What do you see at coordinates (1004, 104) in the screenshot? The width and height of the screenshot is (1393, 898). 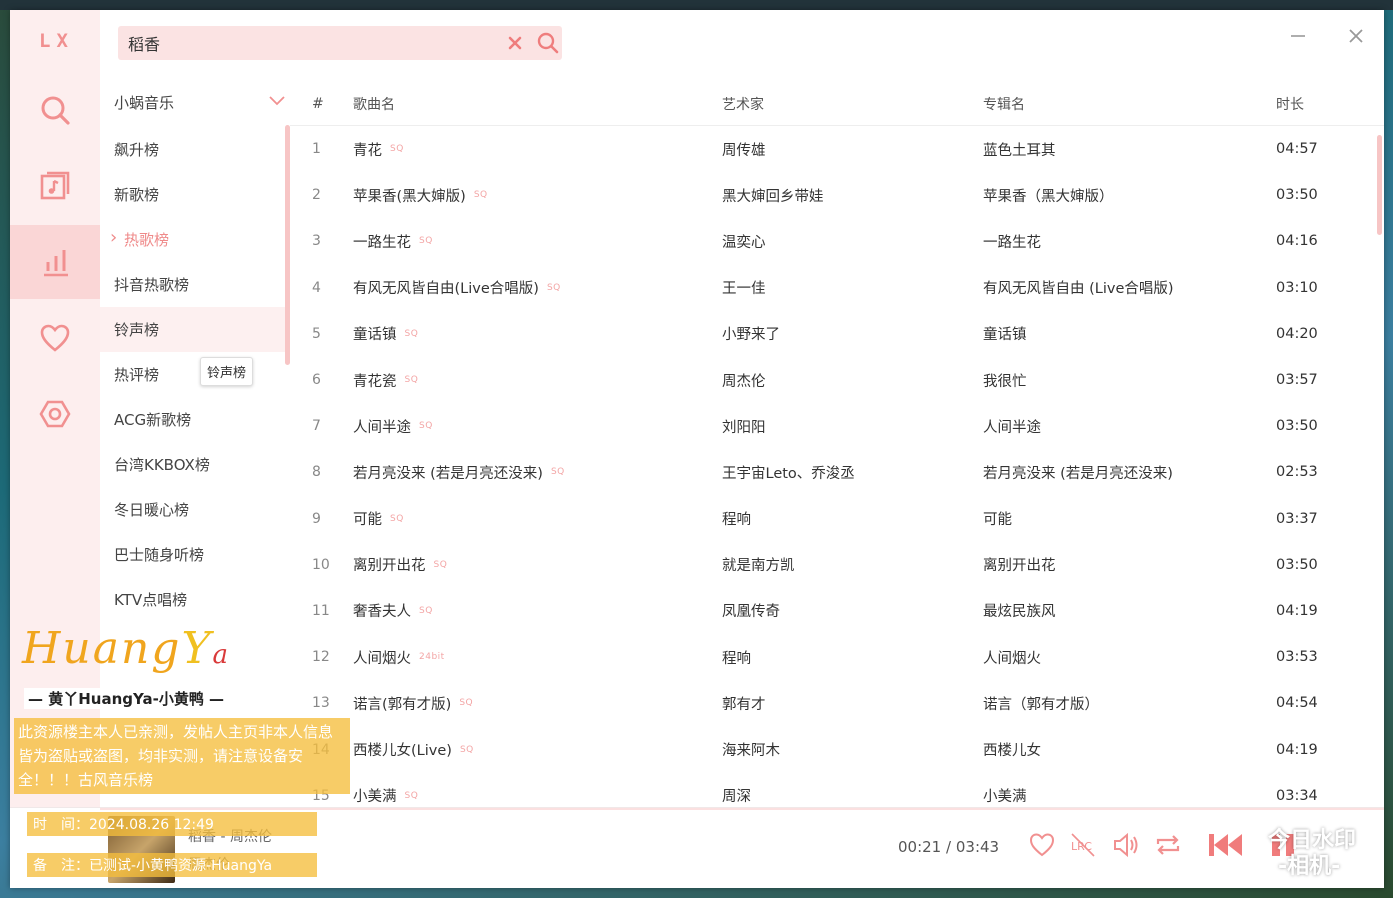 I see `header-album: 专辑名` at bounding box center [1004, 104].